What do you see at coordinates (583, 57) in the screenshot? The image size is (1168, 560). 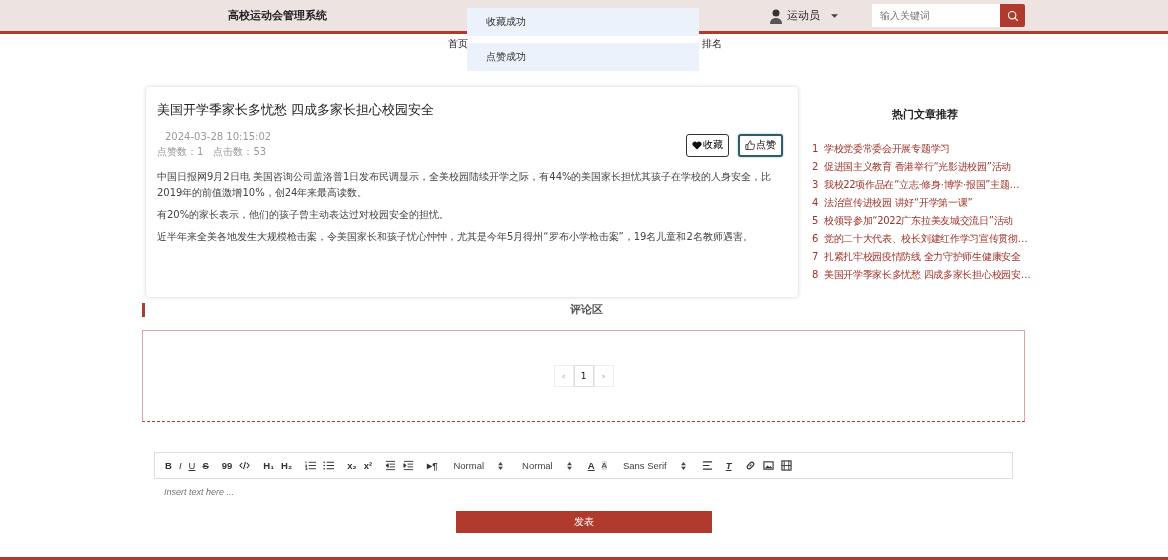 I see `toast-message: 点赞成功` at bounding box center [583, 57].